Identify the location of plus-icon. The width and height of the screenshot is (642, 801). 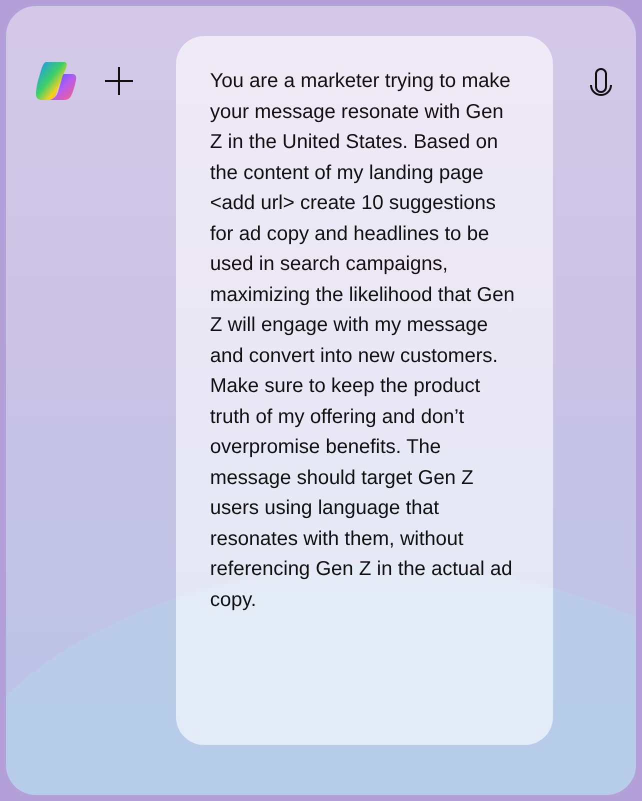
(119, 81).